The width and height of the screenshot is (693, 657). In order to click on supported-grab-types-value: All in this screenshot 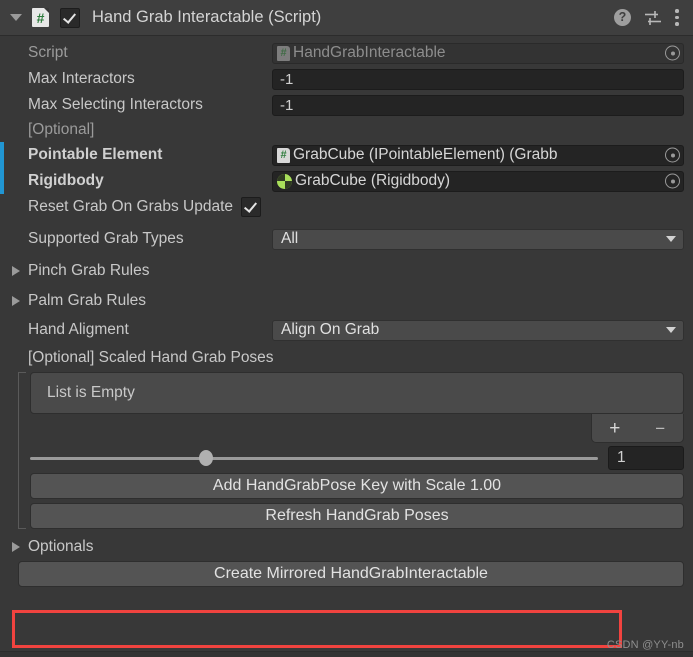, I will do `click(290, 238)`.